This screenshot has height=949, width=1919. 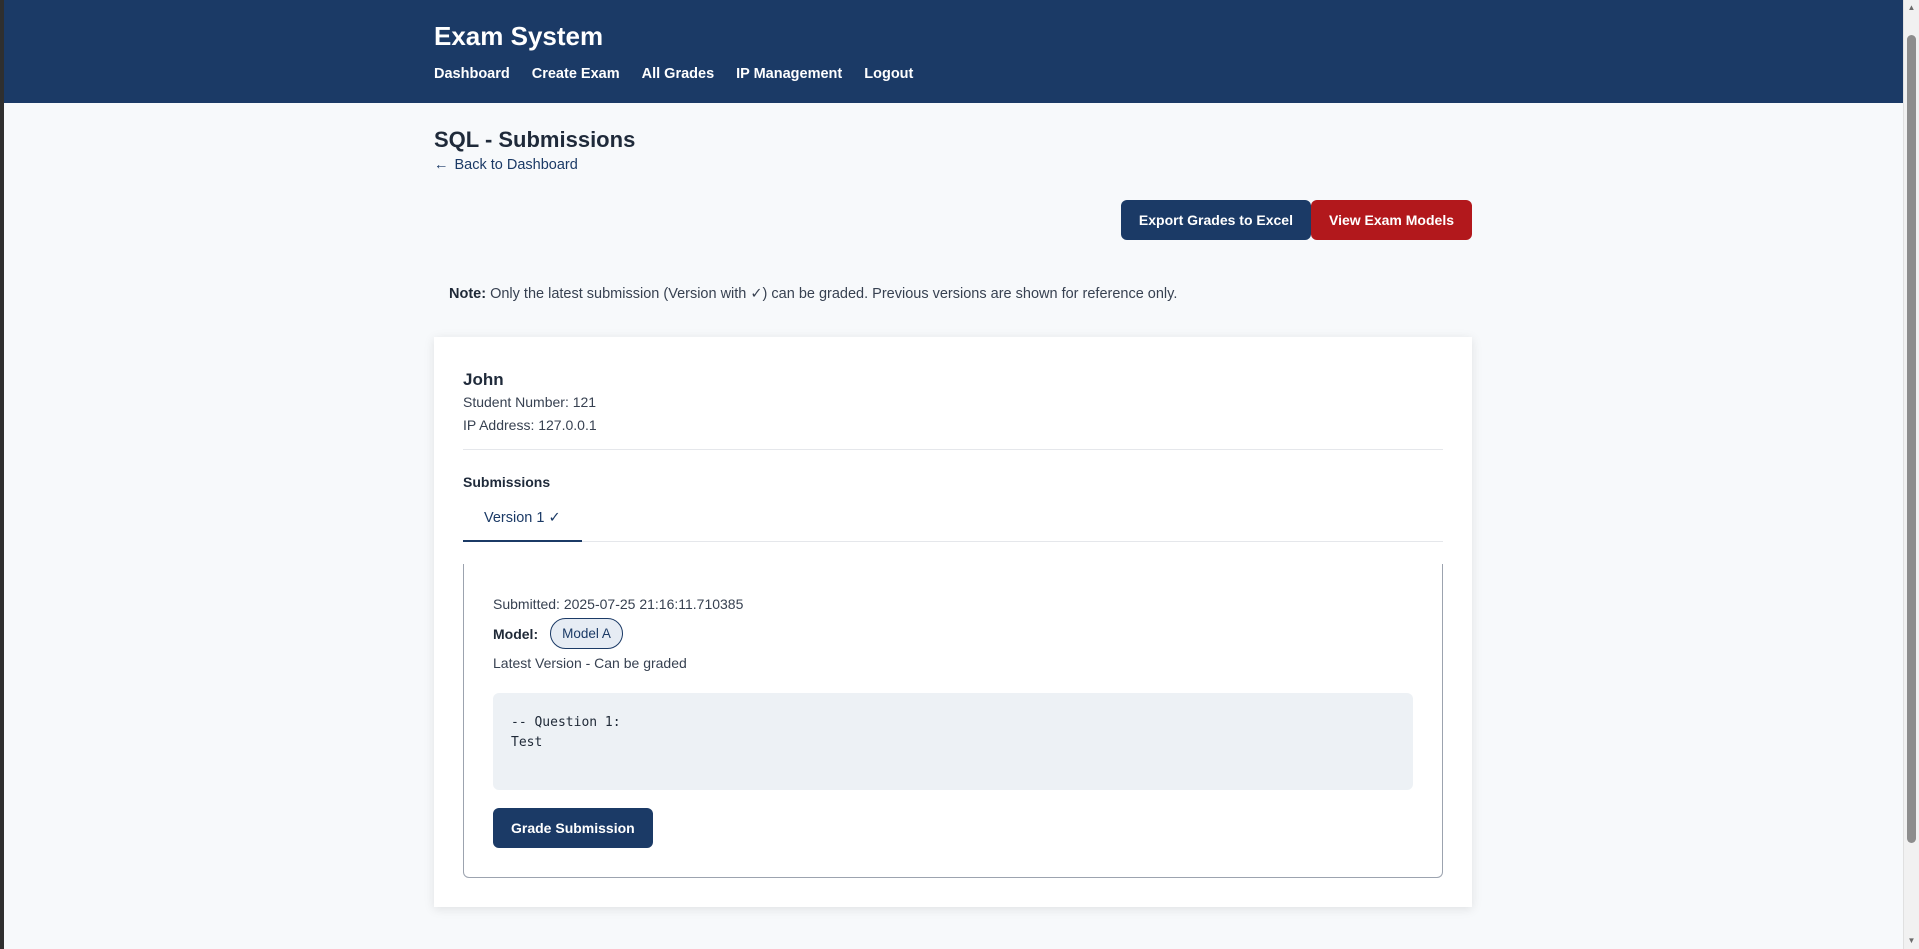 What do you see at coordinates (472, 74) in the screenshot?
I see `nav-dashboard: Dashboard` at bounding box center [472, 74].